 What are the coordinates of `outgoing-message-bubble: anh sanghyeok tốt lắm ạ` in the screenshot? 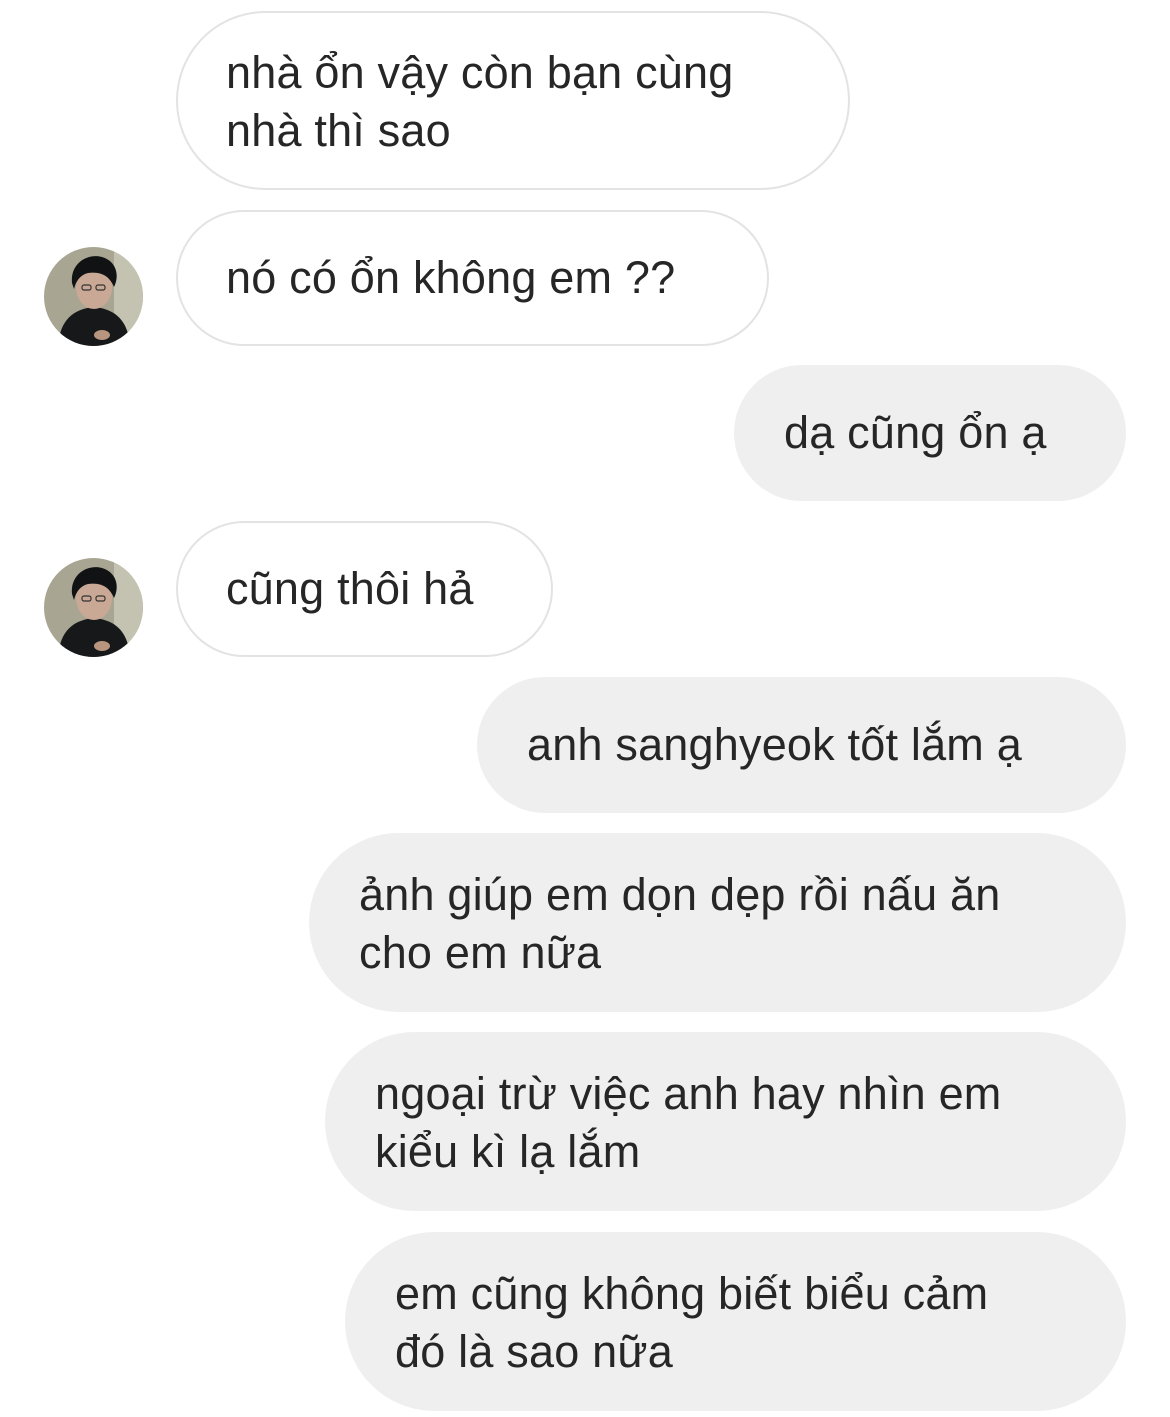 It's located at (801, 745).